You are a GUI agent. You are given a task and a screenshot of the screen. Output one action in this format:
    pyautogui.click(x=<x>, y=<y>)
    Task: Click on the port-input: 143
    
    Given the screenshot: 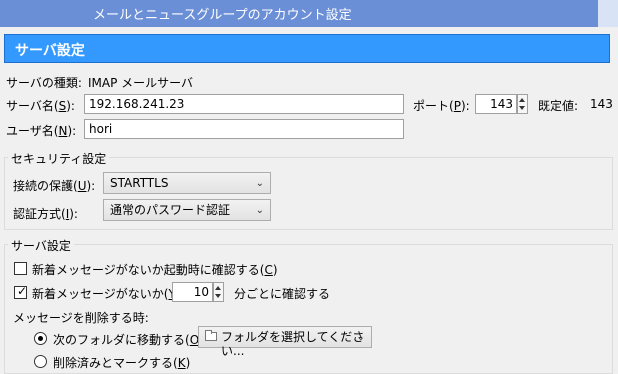 What is the action you would take?
    pyautogui.click(x=496, y=104)
    